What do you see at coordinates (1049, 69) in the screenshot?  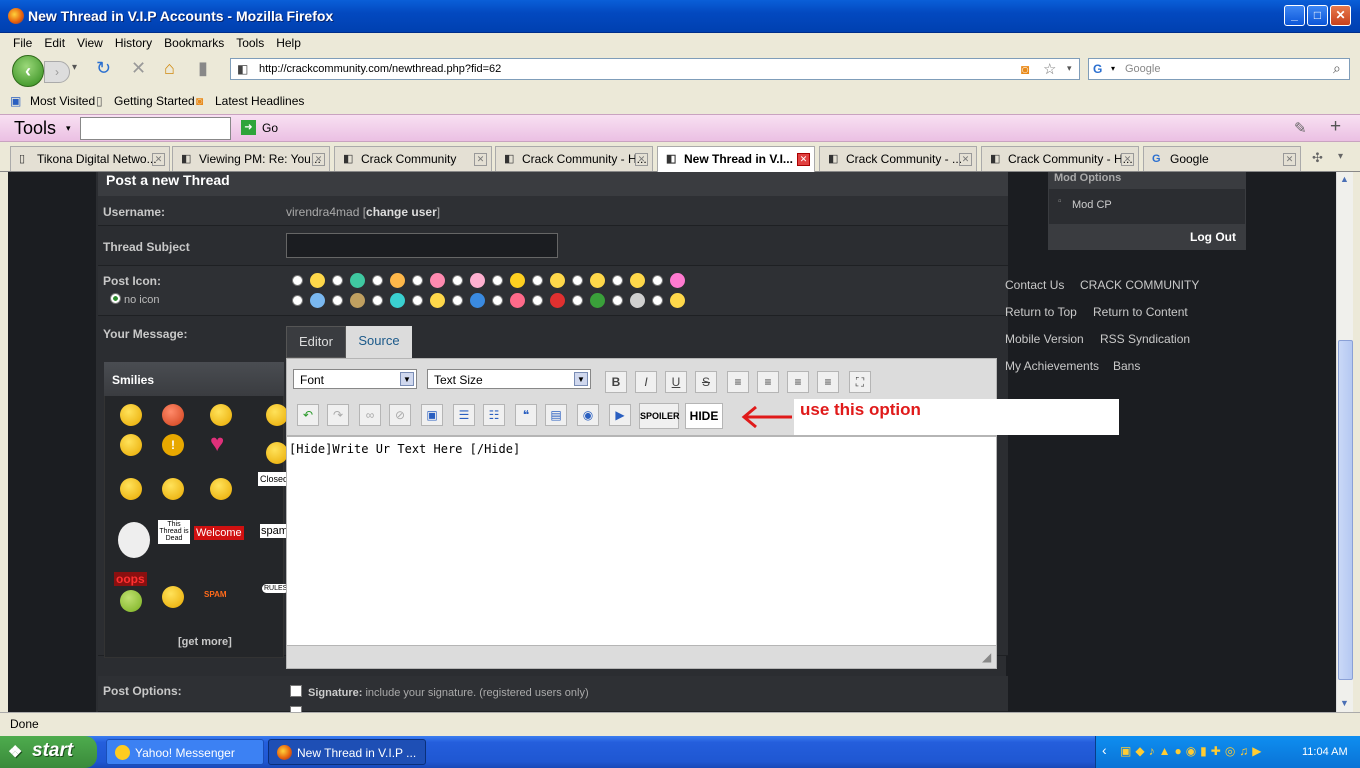 I see `bookmark-star-icon: ☆` at bounding box center [1049, 69].